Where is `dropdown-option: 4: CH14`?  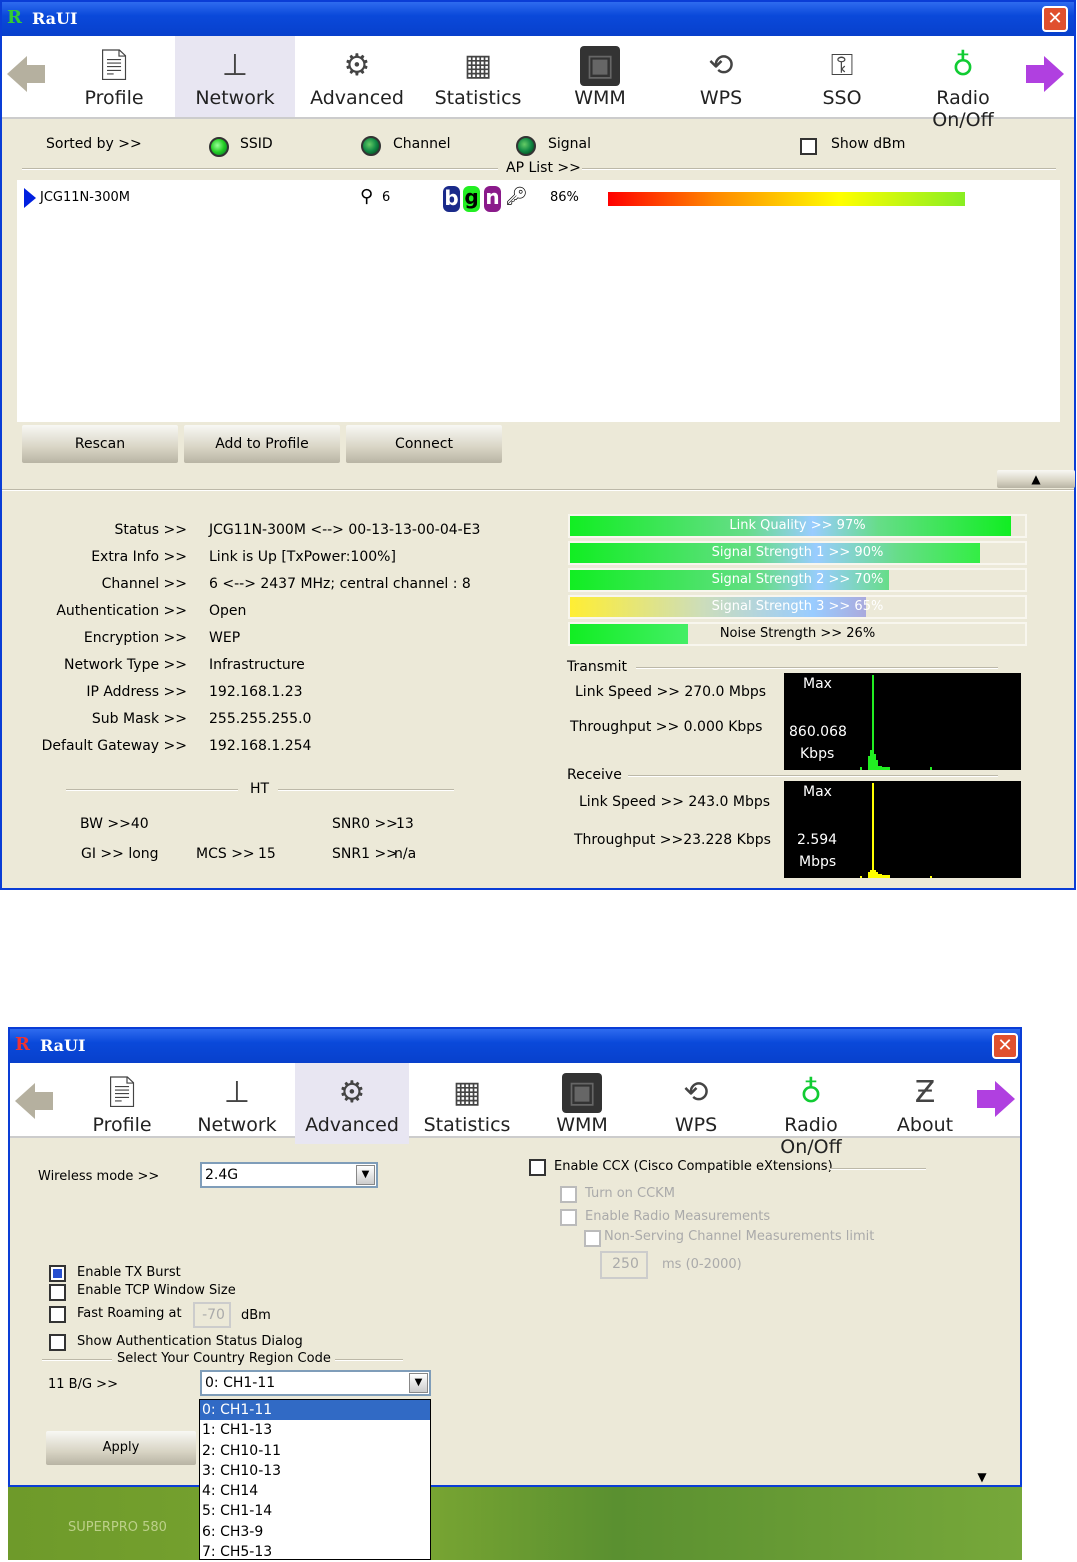 dropdown-option: 4: CH14 is located at coordinates (315, 1491).